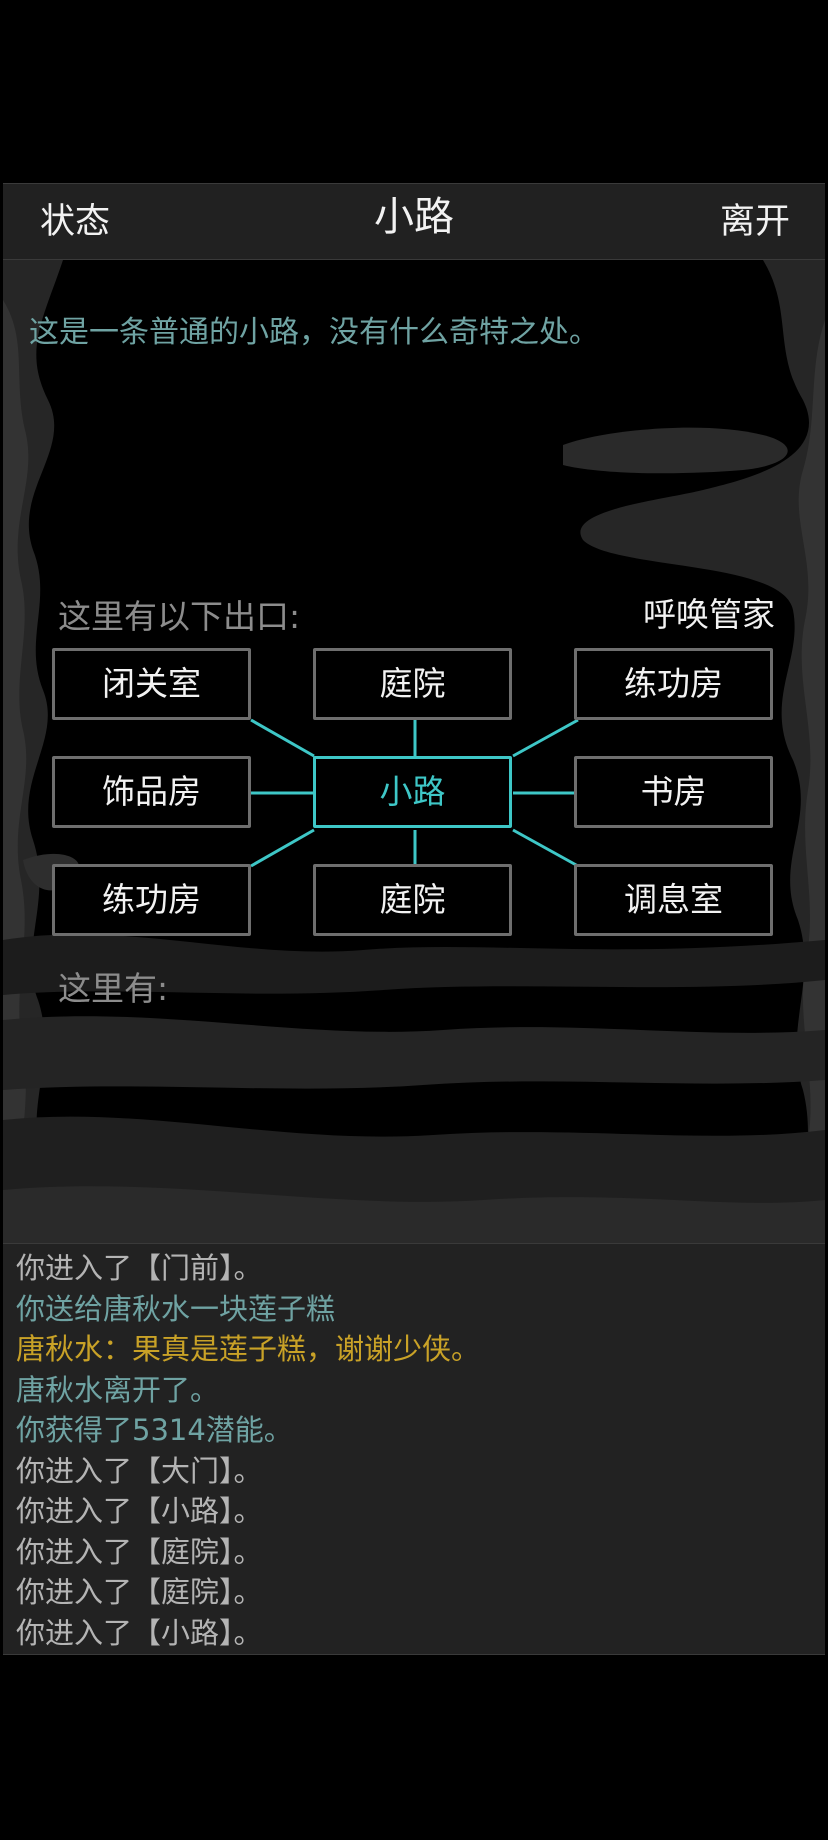 This screenshot has width=828, height=1840. I want to click on top-bar: 状态 小路 离开, so click(414, 221).